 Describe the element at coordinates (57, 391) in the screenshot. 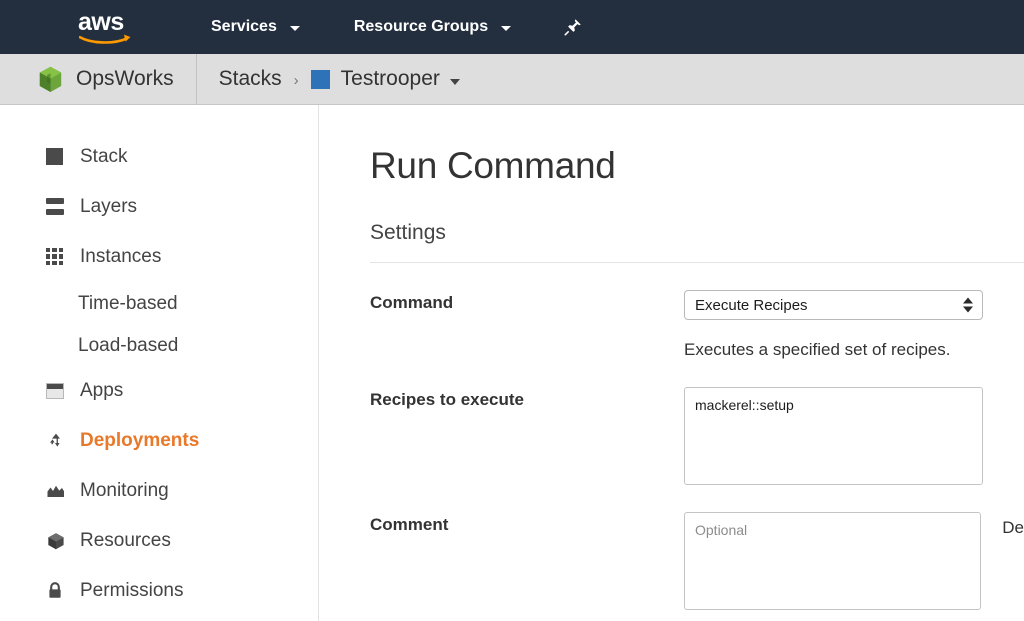

I see `window-icon` at that location.